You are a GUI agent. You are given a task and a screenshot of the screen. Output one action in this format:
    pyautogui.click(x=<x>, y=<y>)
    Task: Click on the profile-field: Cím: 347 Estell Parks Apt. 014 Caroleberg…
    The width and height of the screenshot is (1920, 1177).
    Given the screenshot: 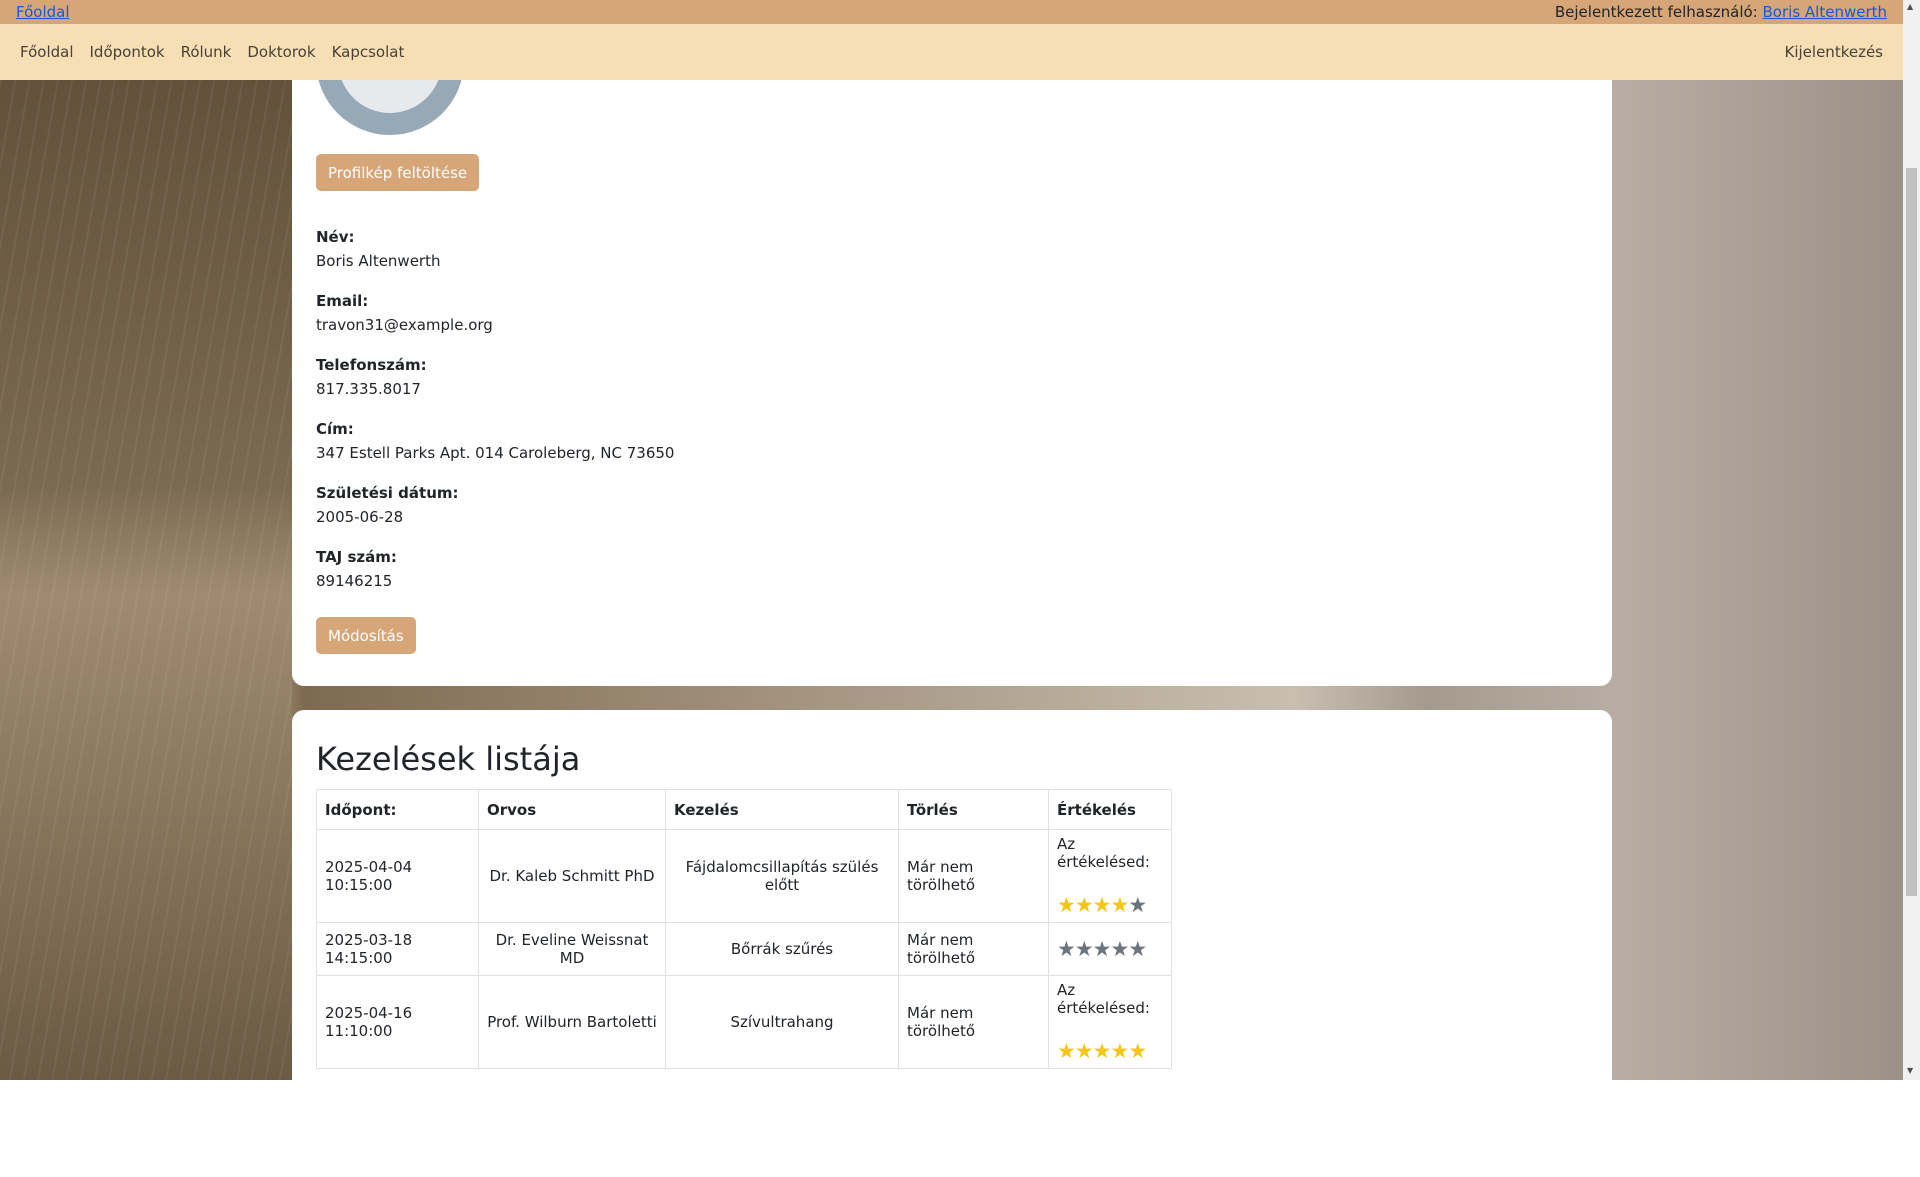 What is the action you would take?
    pyautogui.click(x=495, y=441)
    